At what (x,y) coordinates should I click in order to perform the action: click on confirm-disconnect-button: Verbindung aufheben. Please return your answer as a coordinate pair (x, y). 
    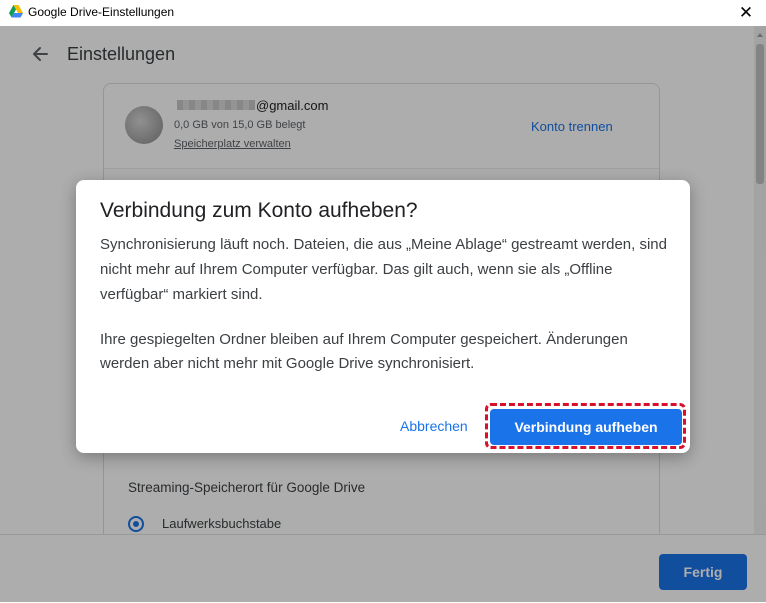
    Looking at the image, I should click on (586, 427).